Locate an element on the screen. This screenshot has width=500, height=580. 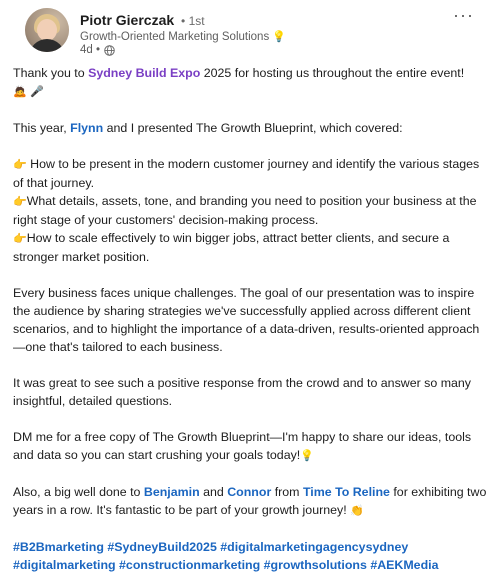
bow-mic-icon: 🙇 🎤 is located at coordinates (28, 91).